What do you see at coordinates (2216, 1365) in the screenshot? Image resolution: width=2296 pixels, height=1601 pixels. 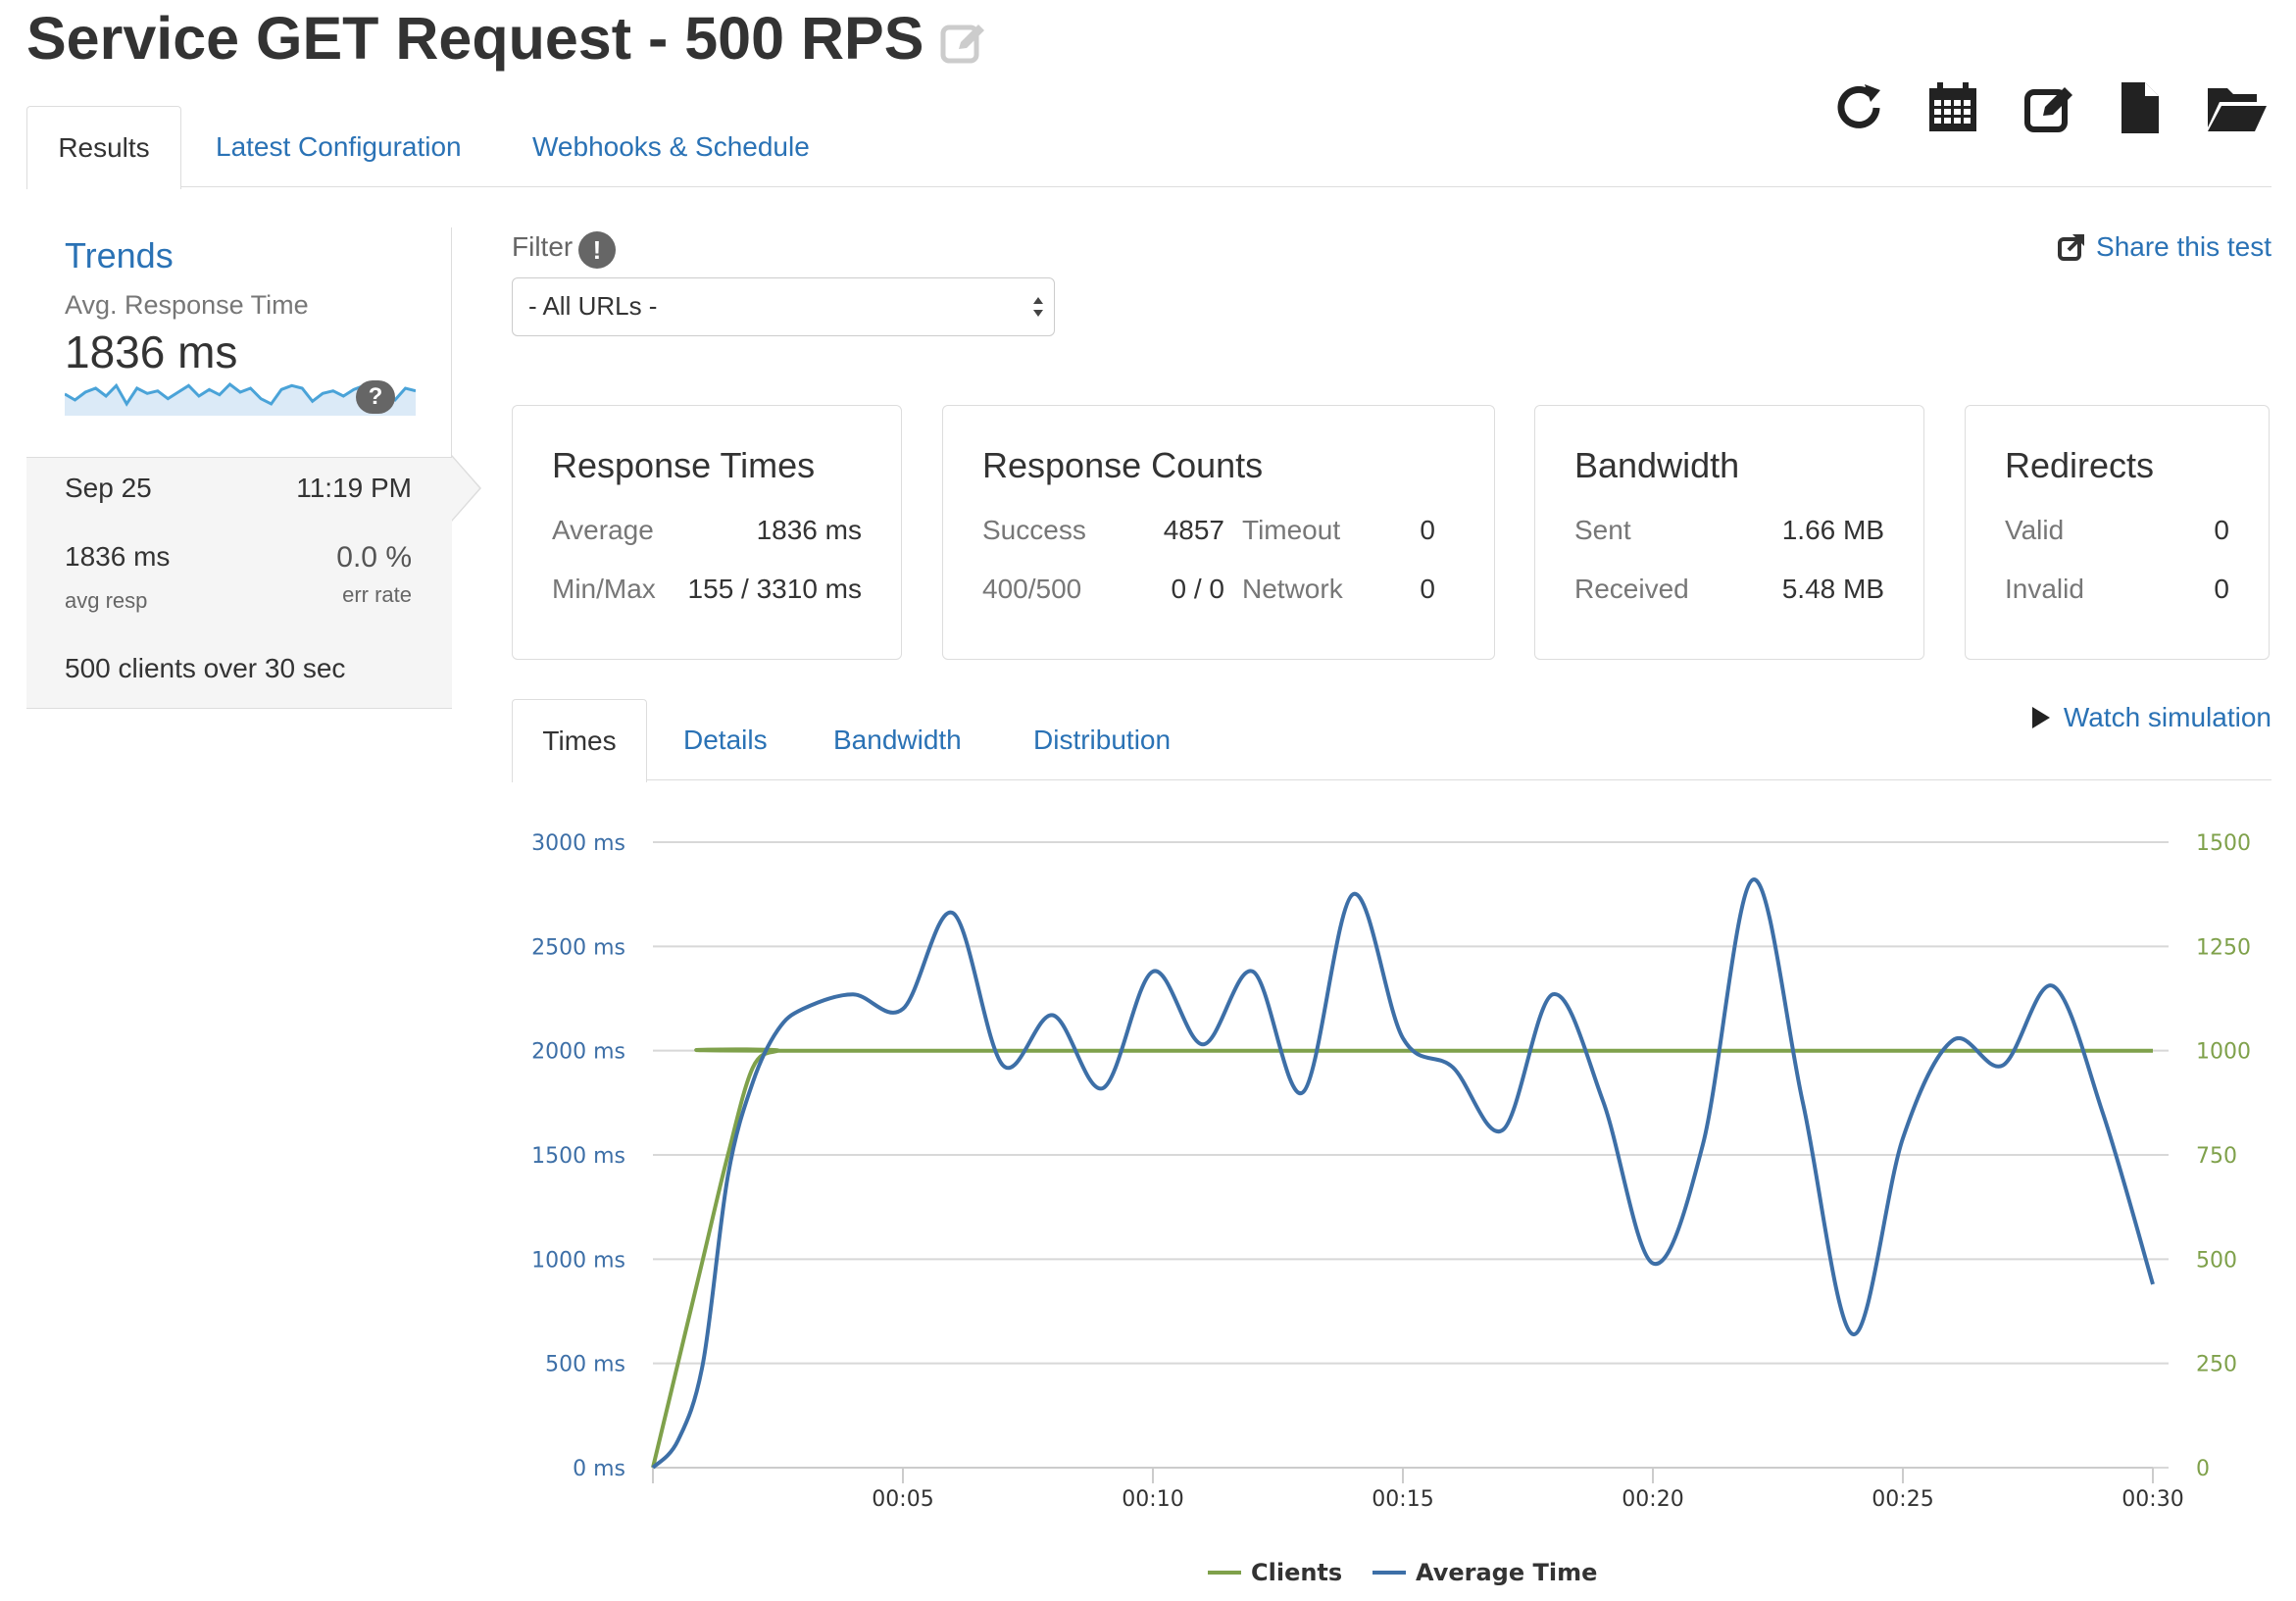 I see `y-right-tick-label: 250` at bounding box center [2216, 1365].